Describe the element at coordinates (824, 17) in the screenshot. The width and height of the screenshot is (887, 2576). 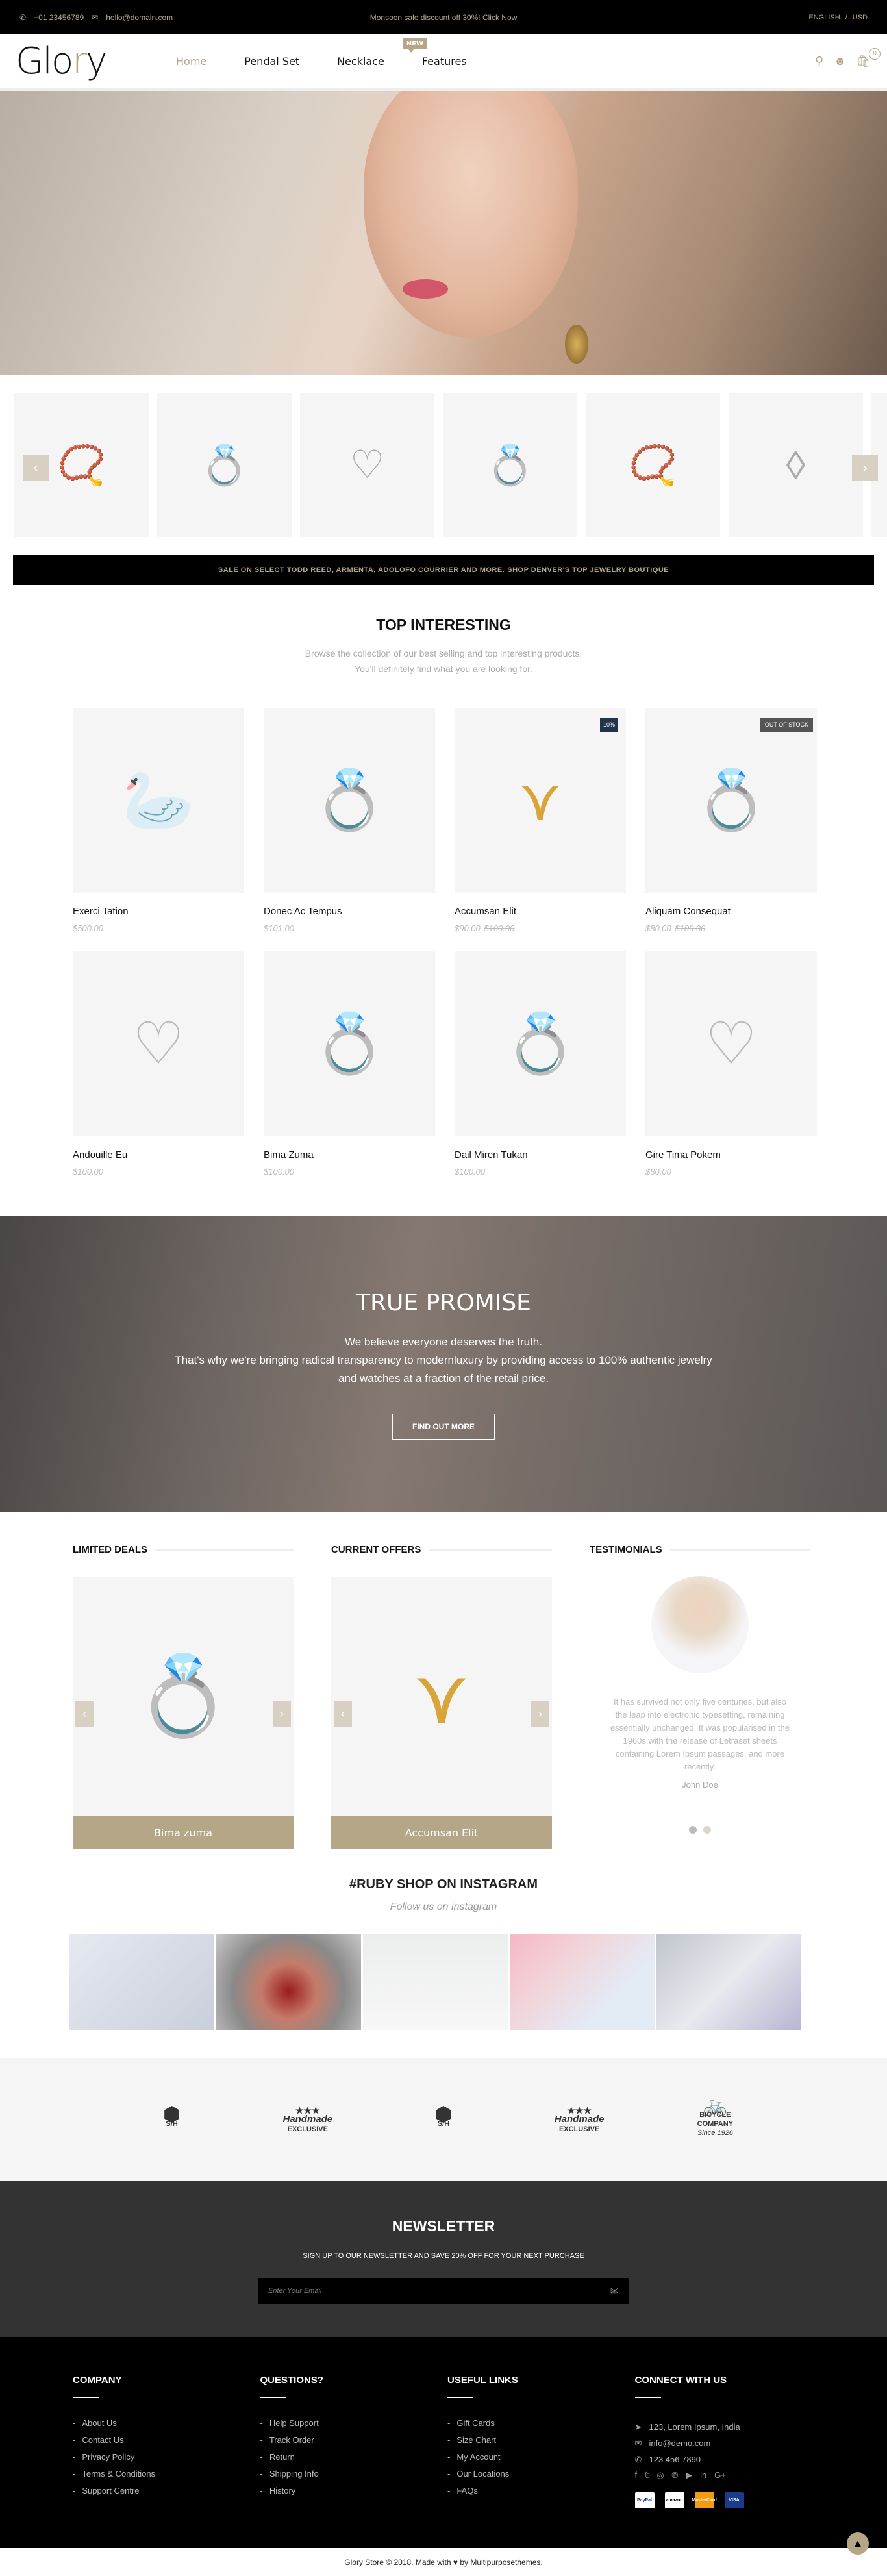
I see `language-selector: ENGLISH` at that location.